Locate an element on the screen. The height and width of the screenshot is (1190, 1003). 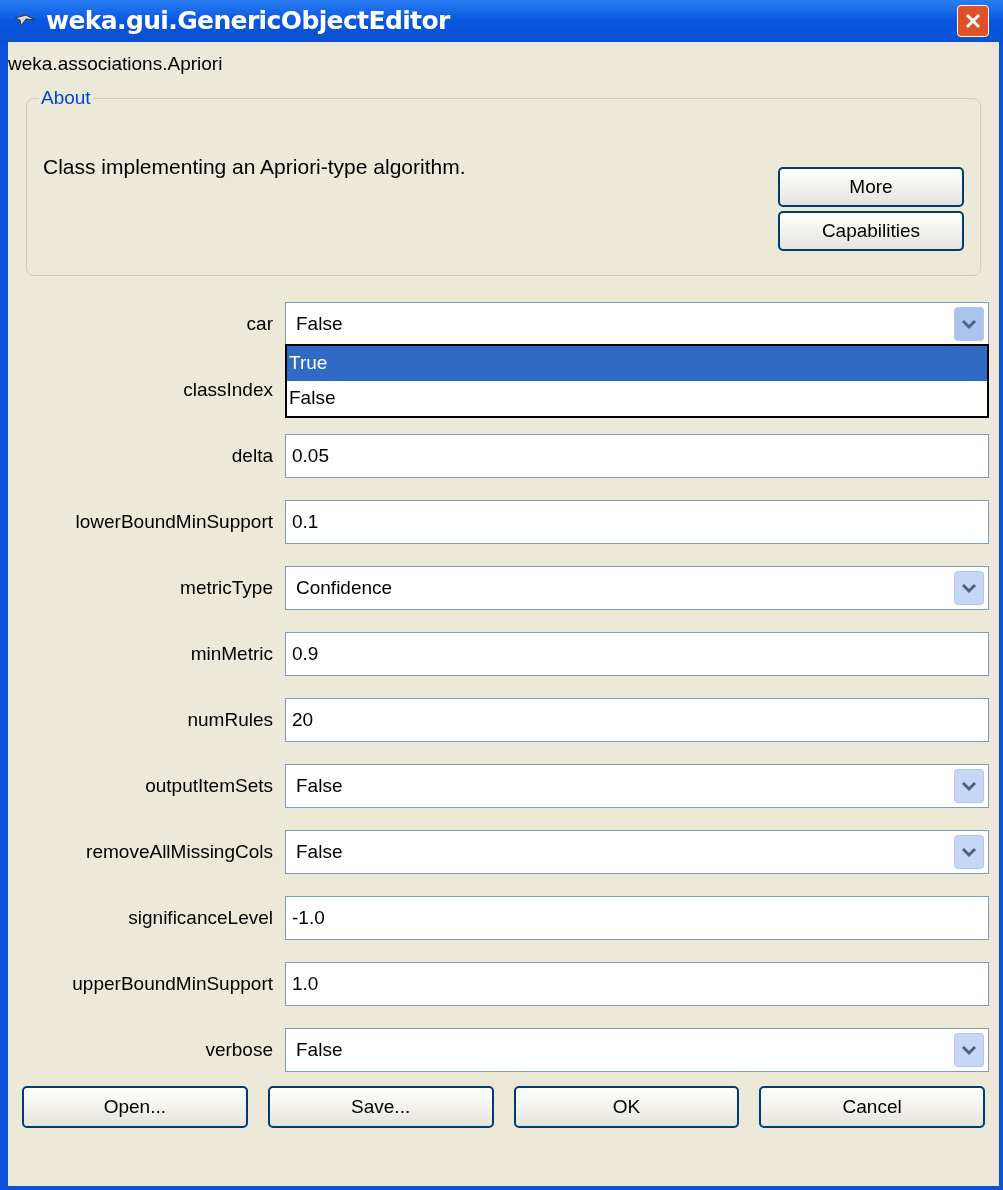
about-button: Capabilities is located at coordinates (871, 231).